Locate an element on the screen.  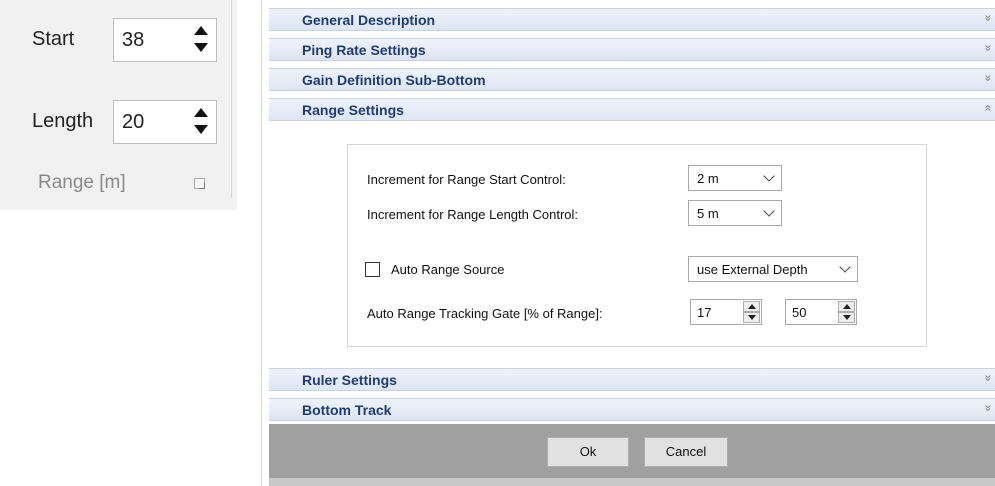
dialog-launcher-icon is located at coordinates (199, 183).